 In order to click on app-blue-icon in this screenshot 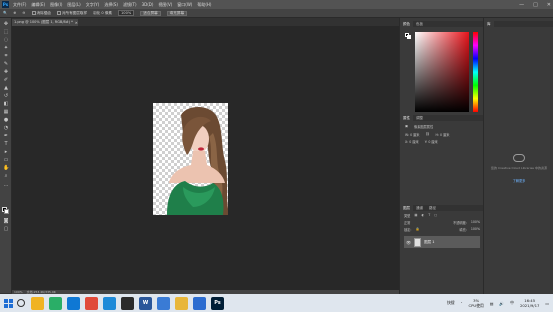, I will do `click(163, 303)`.